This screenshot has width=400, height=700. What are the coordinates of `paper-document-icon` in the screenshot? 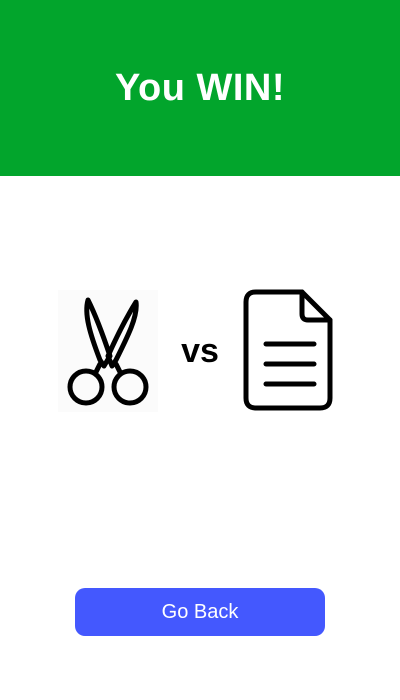 It's located at (288, 350).